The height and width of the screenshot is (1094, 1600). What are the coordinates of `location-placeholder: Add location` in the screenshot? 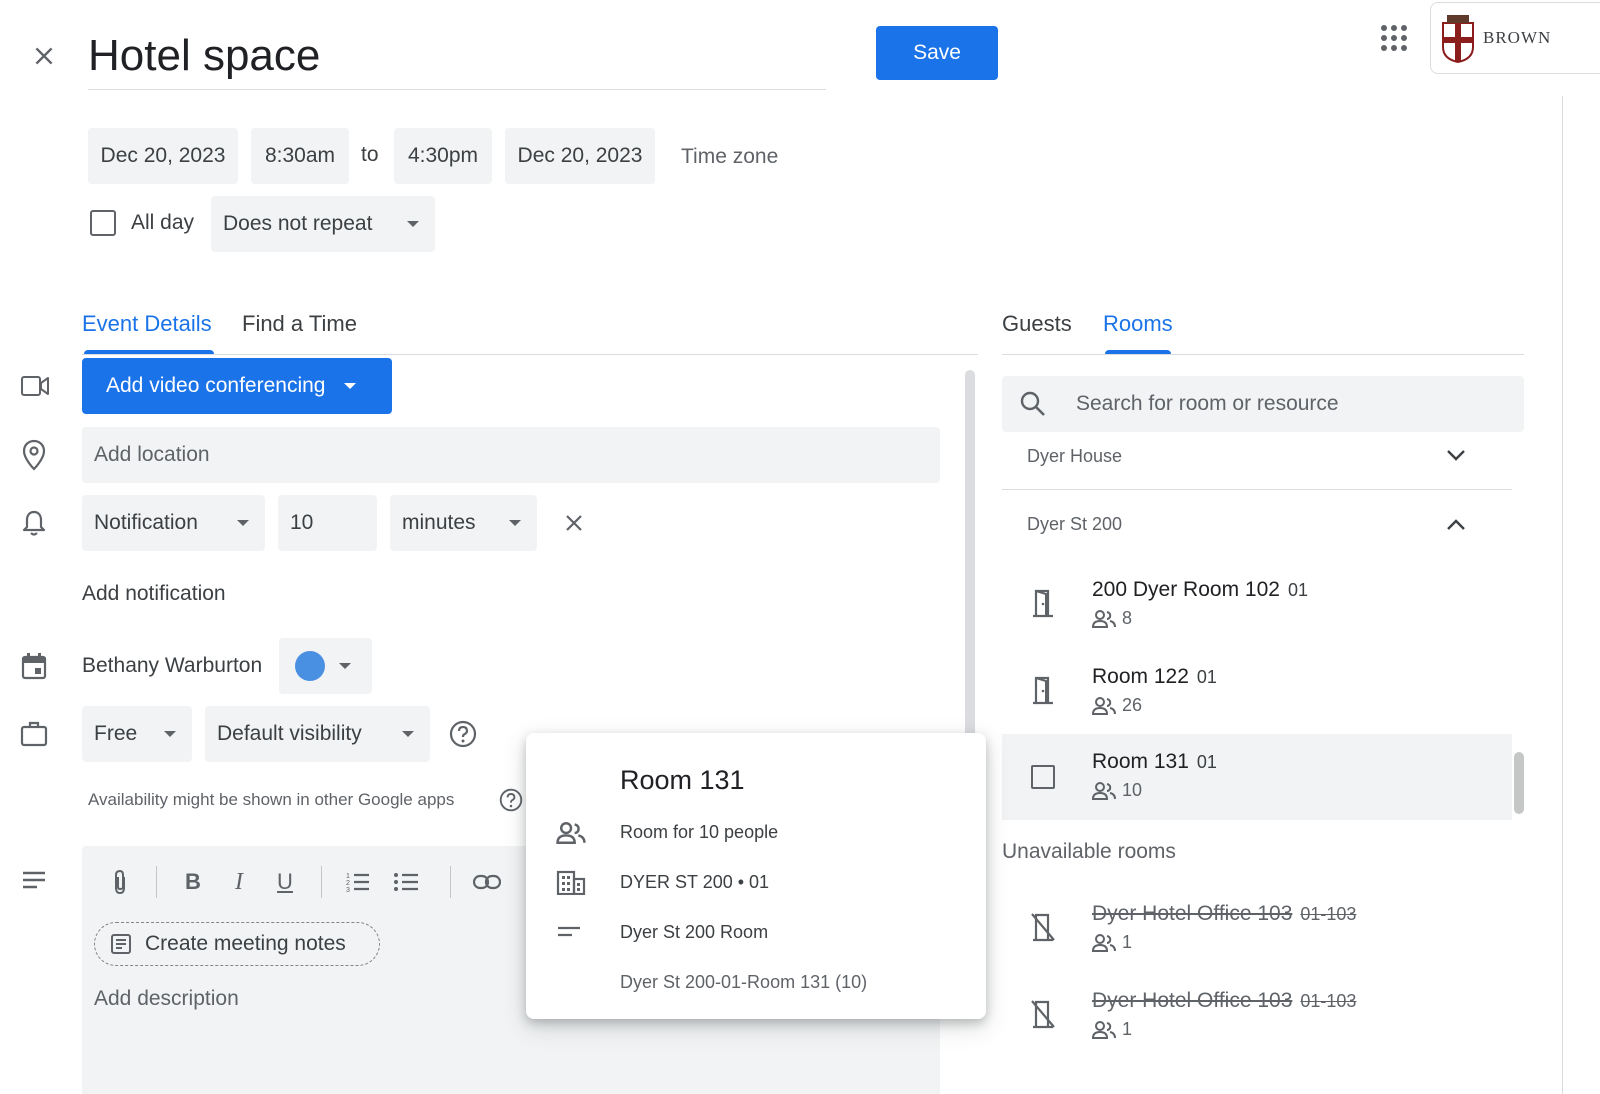 It's located at (152, 454).